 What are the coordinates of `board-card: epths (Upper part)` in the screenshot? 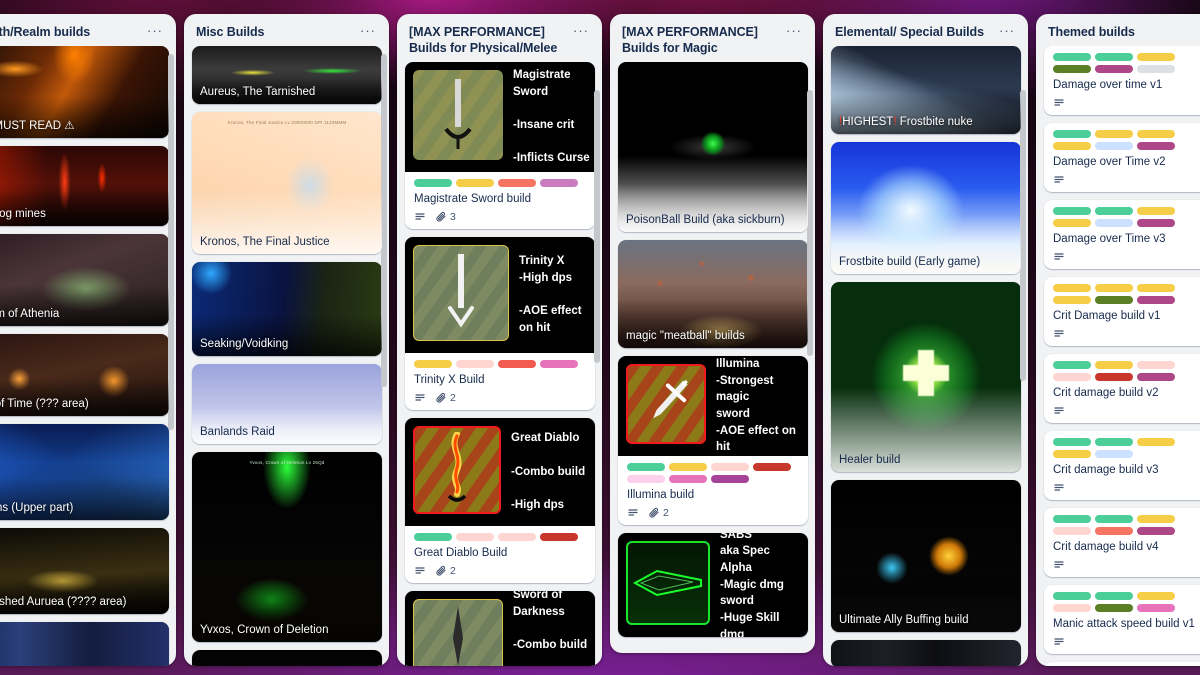 It's located at (84, 472).